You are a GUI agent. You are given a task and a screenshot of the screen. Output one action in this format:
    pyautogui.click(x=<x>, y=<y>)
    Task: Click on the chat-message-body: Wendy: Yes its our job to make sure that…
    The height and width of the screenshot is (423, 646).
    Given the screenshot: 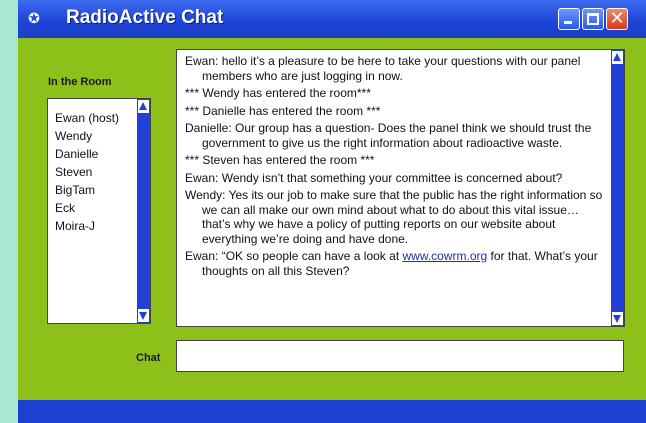 What is the action you would take?
    pyautogui.click(x=395, y=217)
    